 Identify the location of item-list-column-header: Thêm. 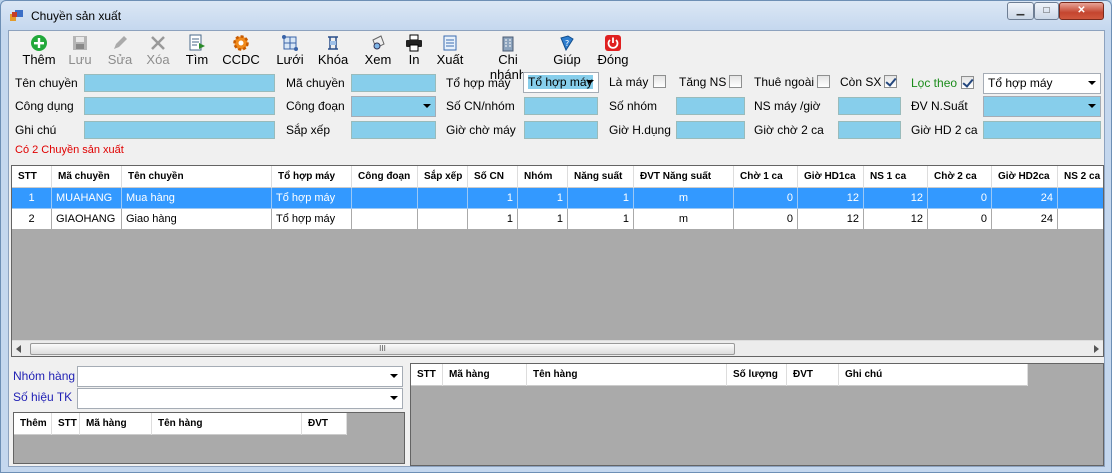
(33, 424).